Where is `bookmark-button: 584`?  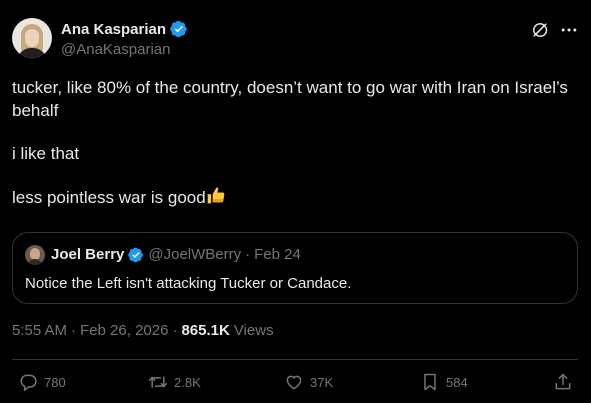 bookmark-button: 584 is located at coordinates (444, 382).